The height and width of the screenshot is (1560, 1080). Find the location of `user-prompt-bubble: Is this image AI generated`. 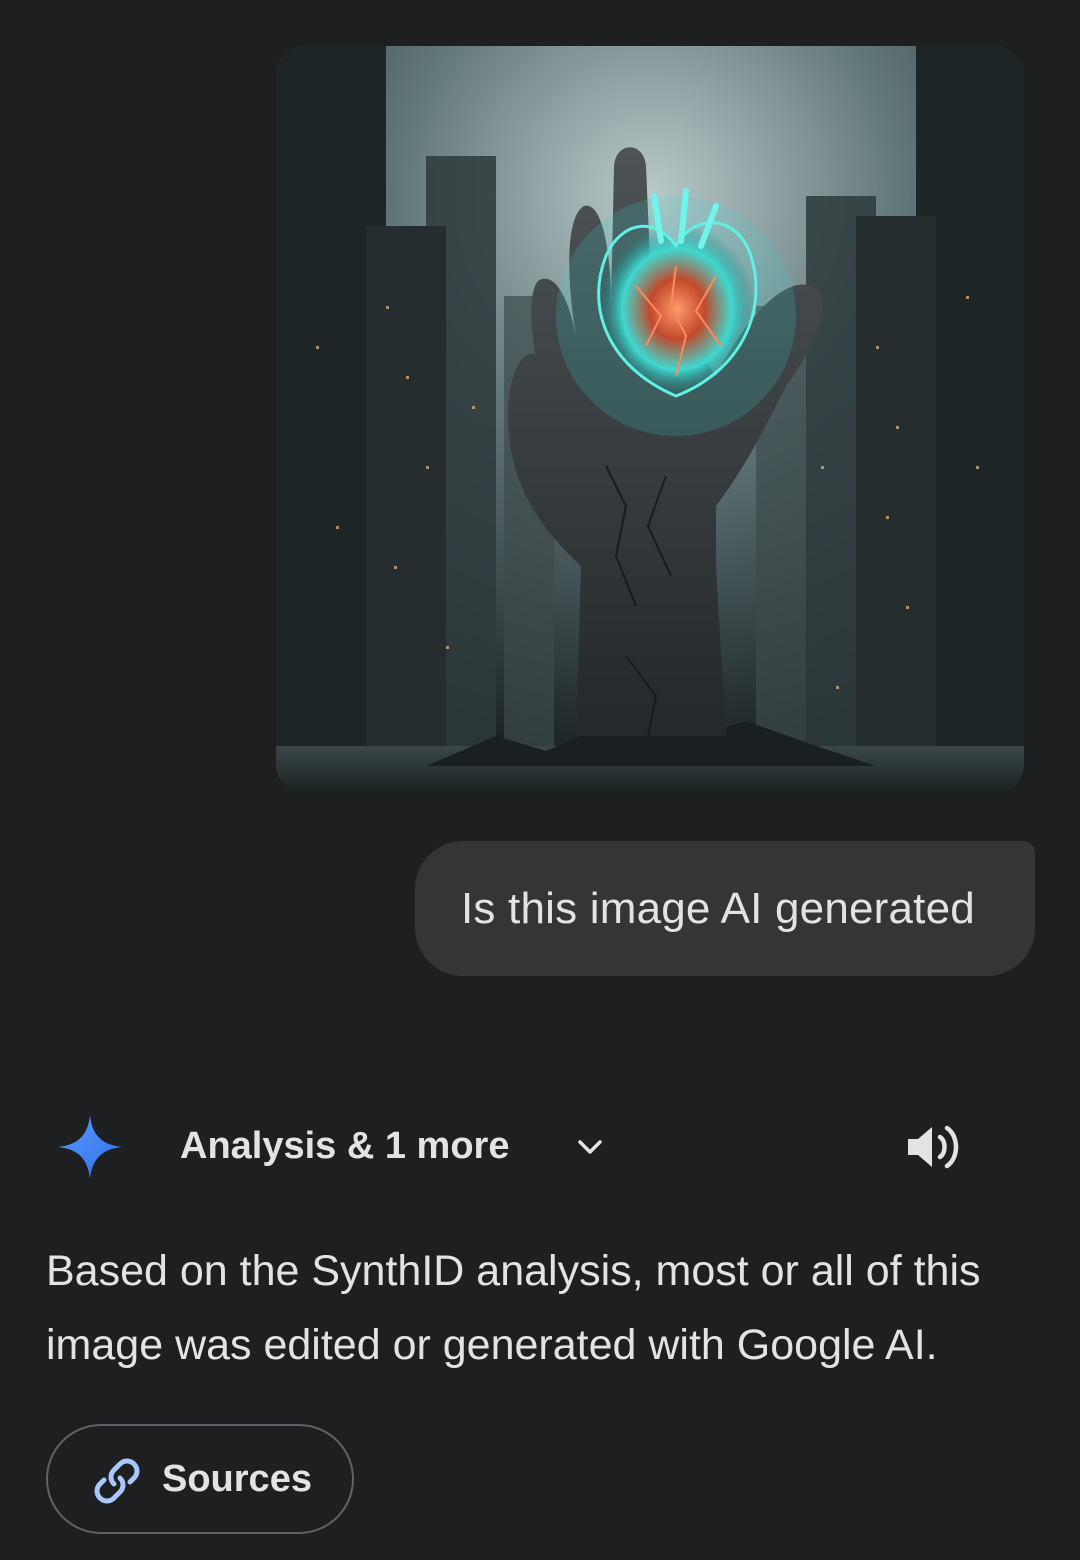

user-prompt-bubble: Is this image AI generated is located at coordinates (725, 908).